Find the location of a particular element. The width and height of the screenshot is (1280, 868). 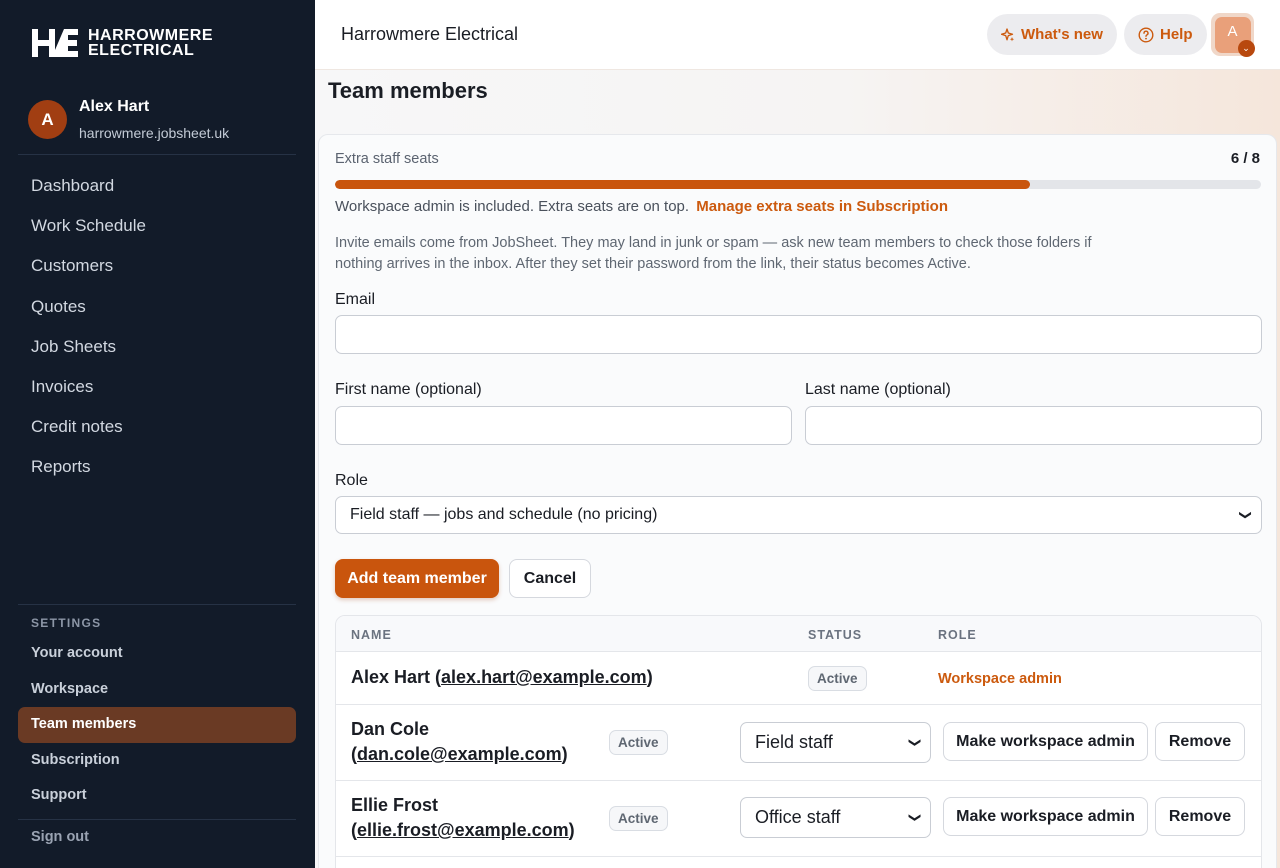

user-name: Alex Hart is located at coordinates (114, 106).